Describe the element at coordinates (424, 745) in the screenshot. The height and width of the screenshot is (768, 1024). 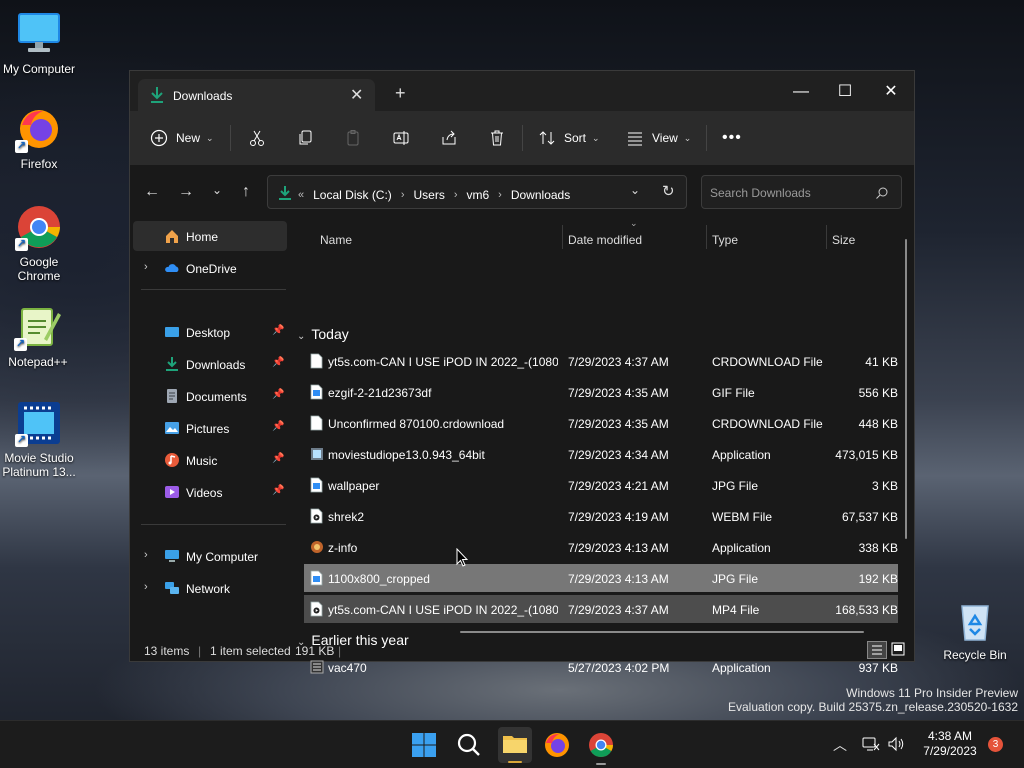
I see `start-button` at that location.